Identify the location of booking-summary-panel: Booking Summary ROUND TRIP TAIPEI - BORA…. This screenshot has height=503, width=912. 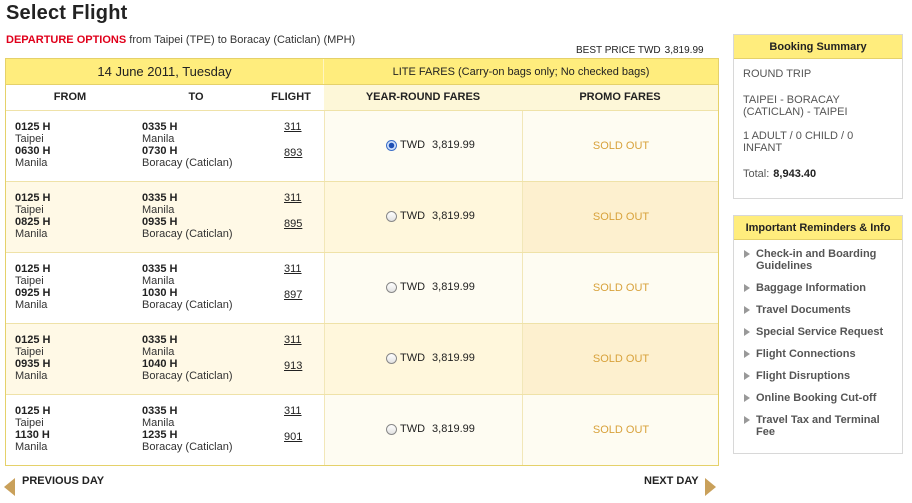
(818, 116).